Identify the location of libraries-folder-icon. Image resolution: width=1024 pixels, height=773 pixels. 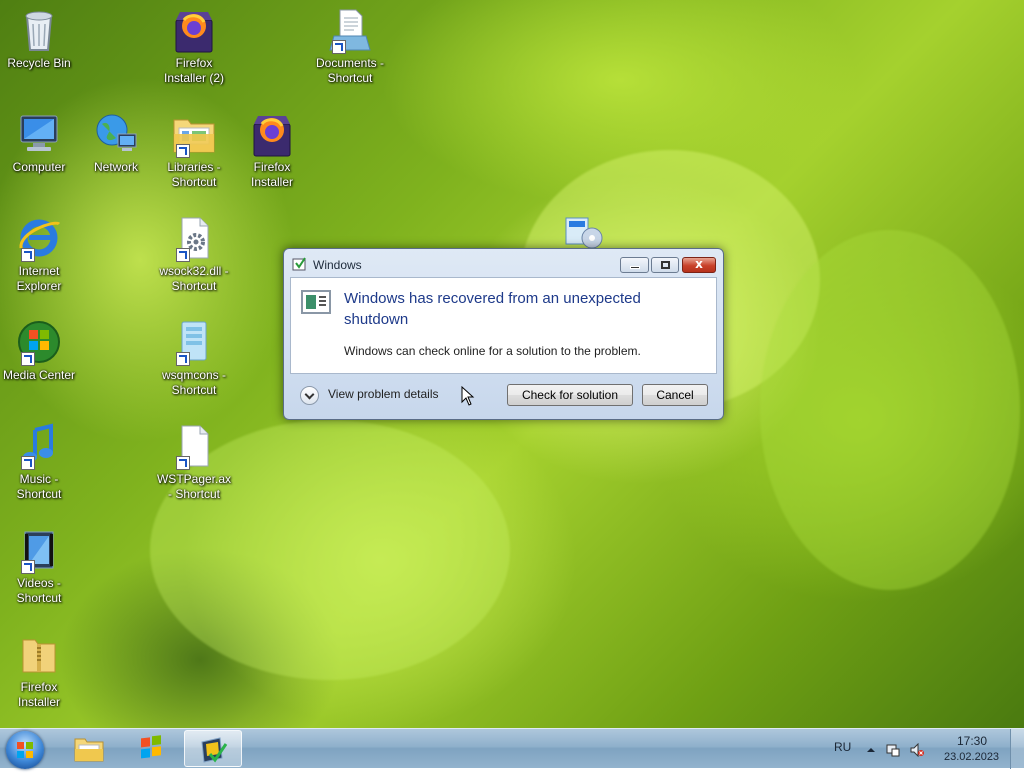
(194, 134).